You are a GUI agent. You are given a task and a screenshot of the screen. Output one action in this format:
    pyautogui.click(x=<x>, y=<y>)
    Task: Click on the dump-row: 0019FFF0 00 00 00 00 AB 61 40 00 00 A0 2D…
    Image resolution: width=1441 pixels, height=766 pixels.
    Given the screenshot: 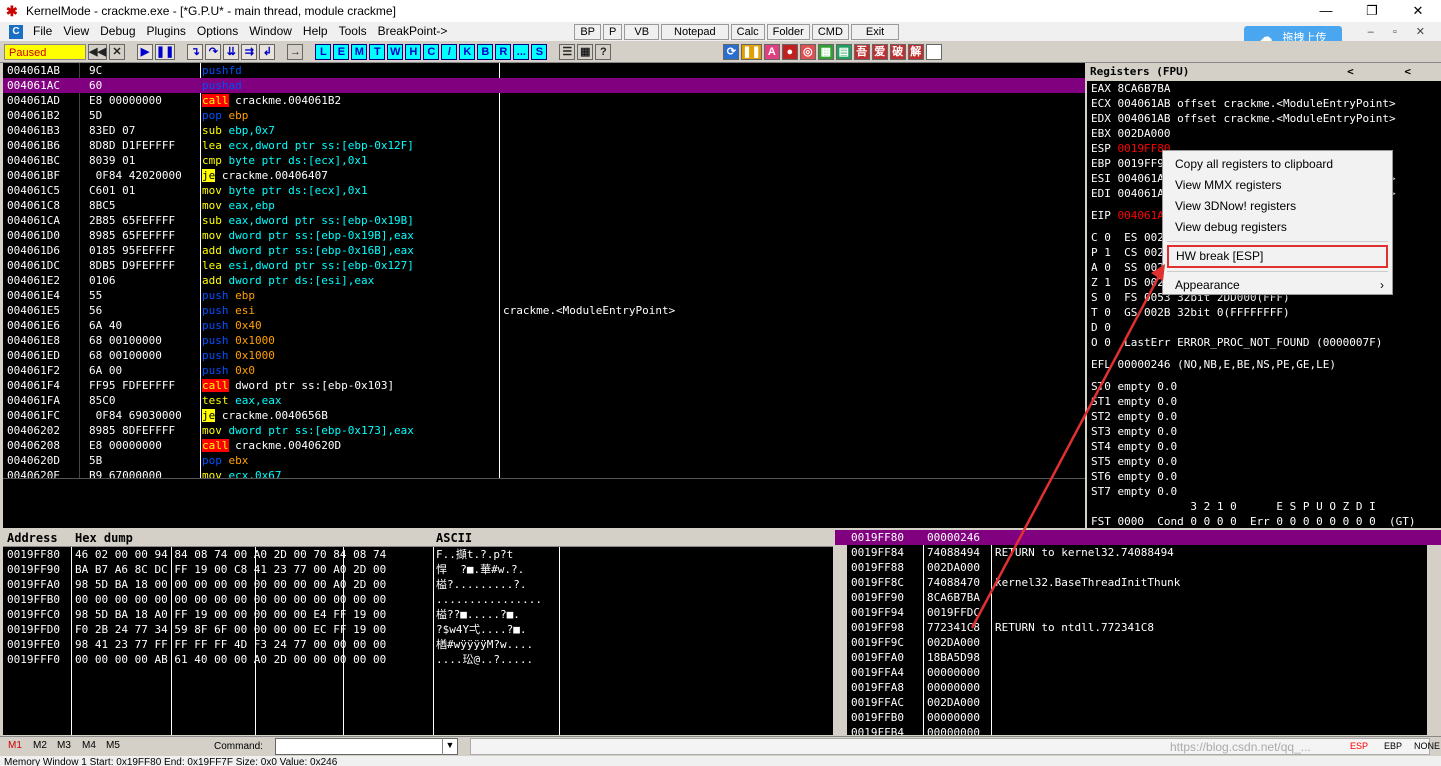 What is the action you would take?
    pyautogui.click(x=418, y=659)
    